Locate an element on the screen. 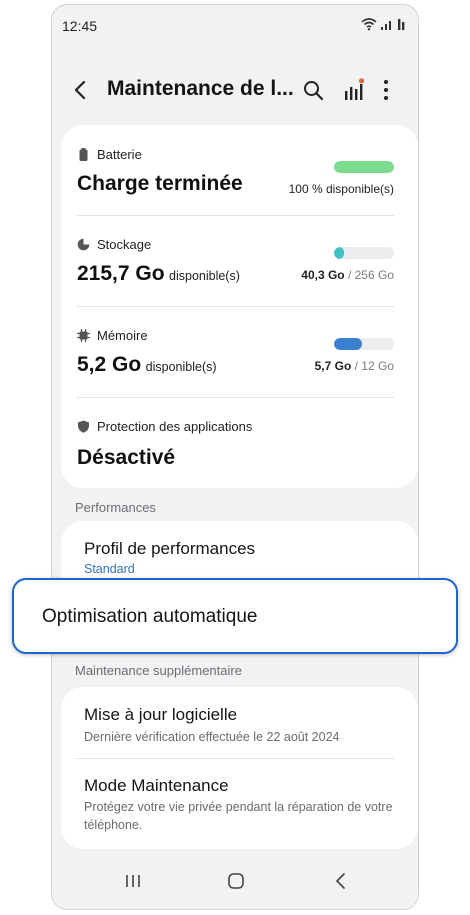 The height and width of the screenshot is (915, 470). status-icons is located at coordinates (383, 24).